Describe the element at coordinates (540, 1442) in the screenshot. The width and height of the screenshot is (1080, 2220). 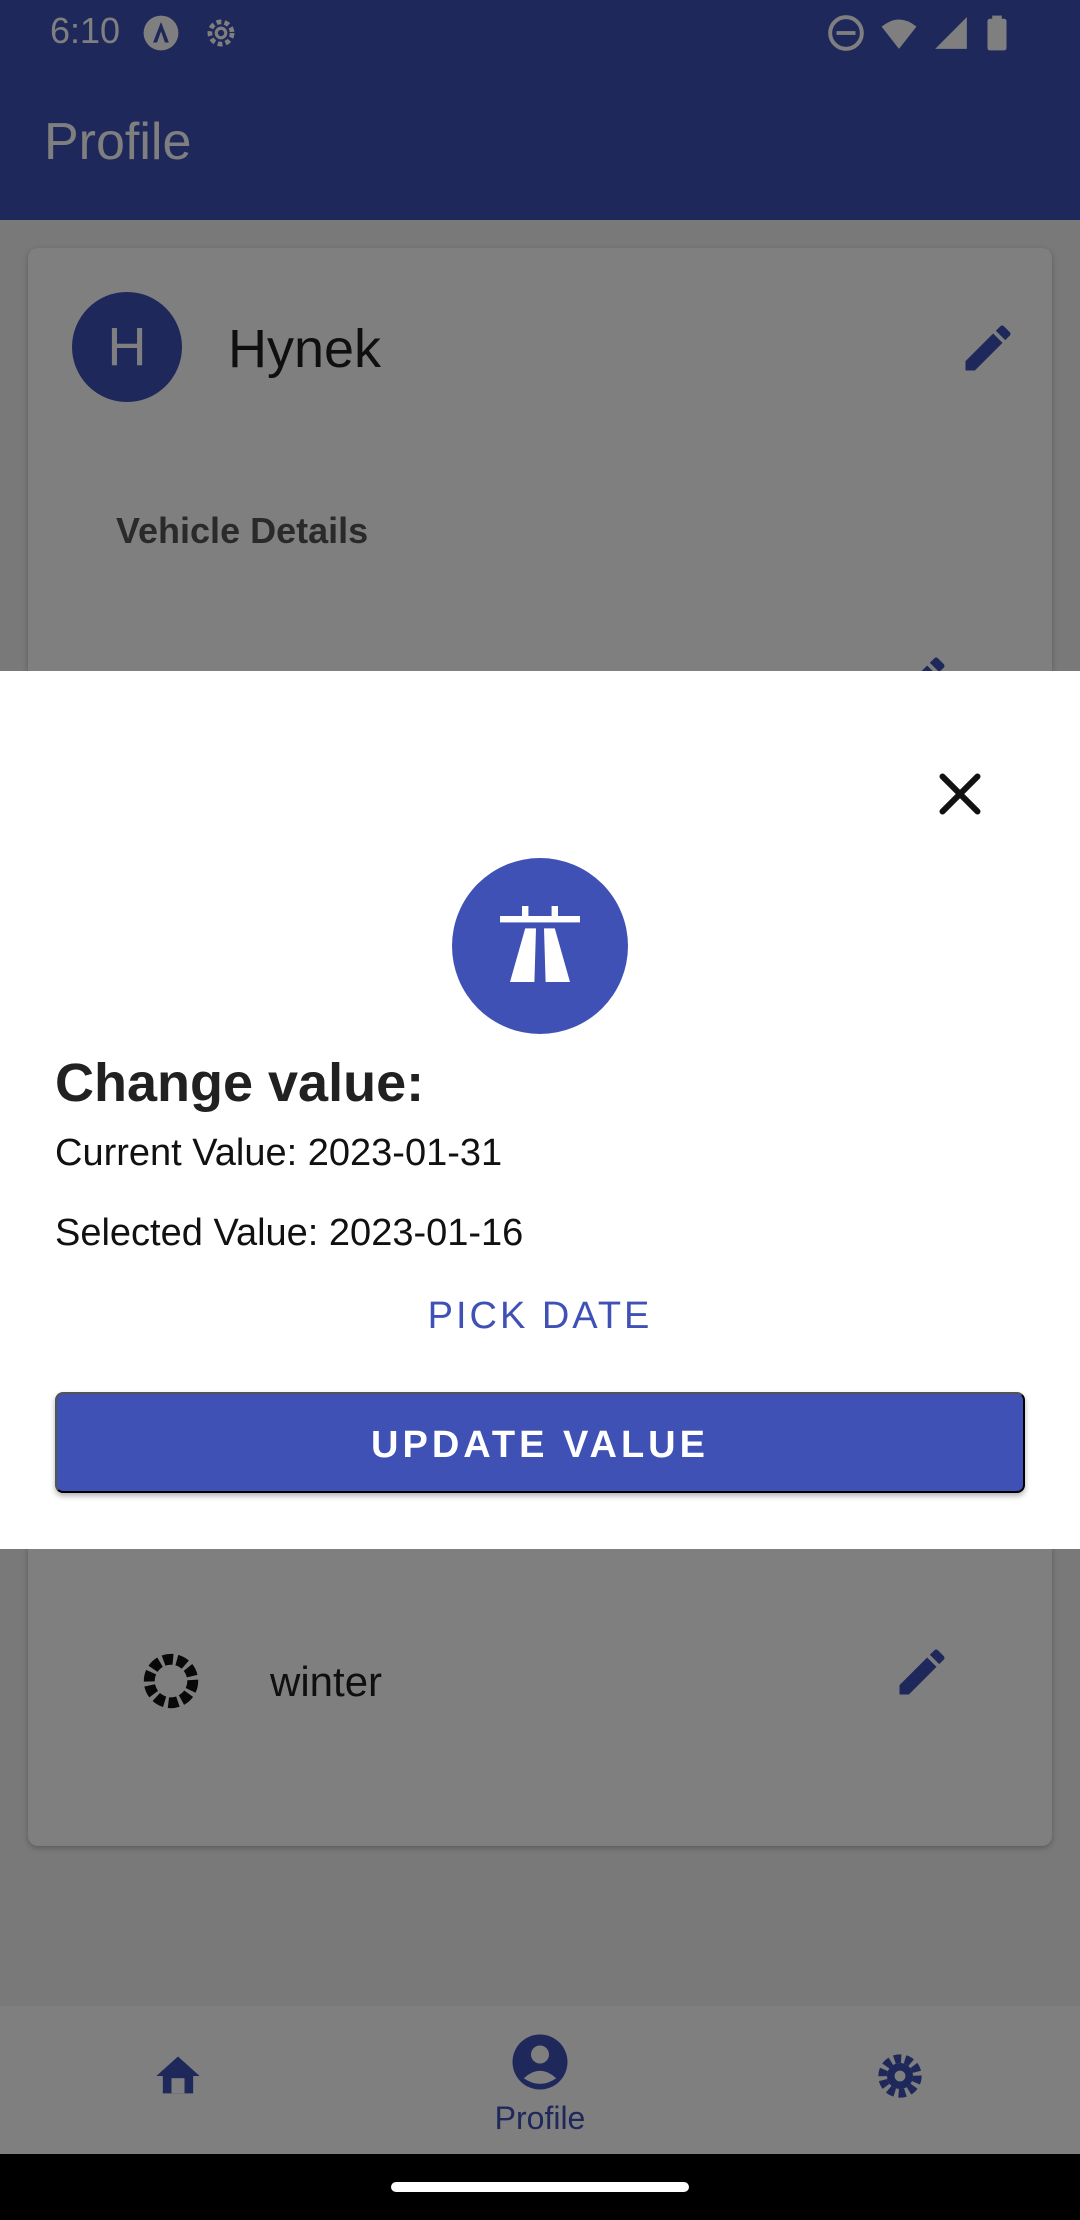
I see `update-value-button: UPDATE VALUE` at that location.